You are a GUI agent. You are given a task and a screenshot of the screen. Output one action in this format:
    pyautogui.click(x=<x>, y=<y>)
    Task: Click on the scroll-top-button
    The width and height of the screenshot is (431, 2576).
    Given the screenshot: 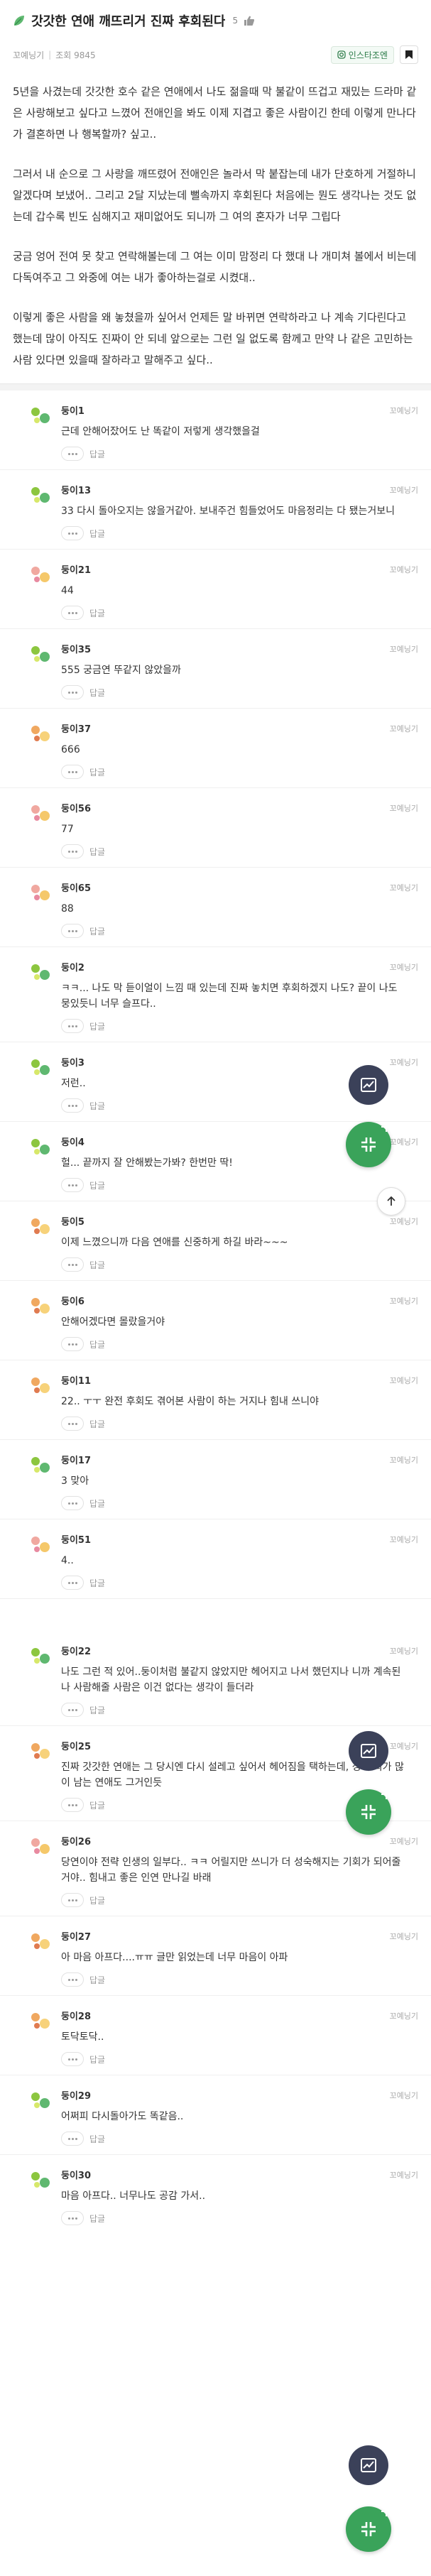 What is the action you would take?
    pyautogui.click(x=391, y=1201)
    